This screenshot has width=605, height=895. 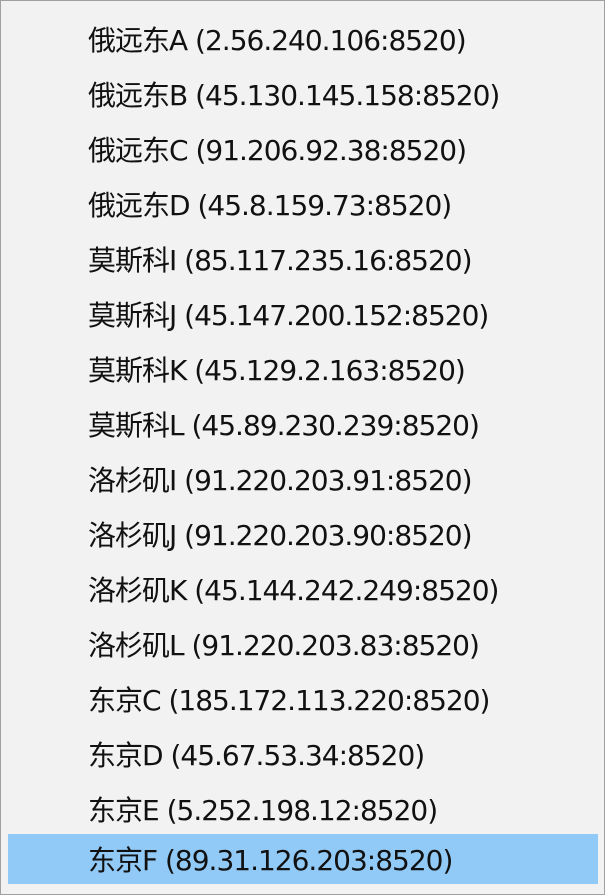 I want to click on server-option-label: 莫斯科I (85.117.235.16:8520), so click(x=280, y=260).